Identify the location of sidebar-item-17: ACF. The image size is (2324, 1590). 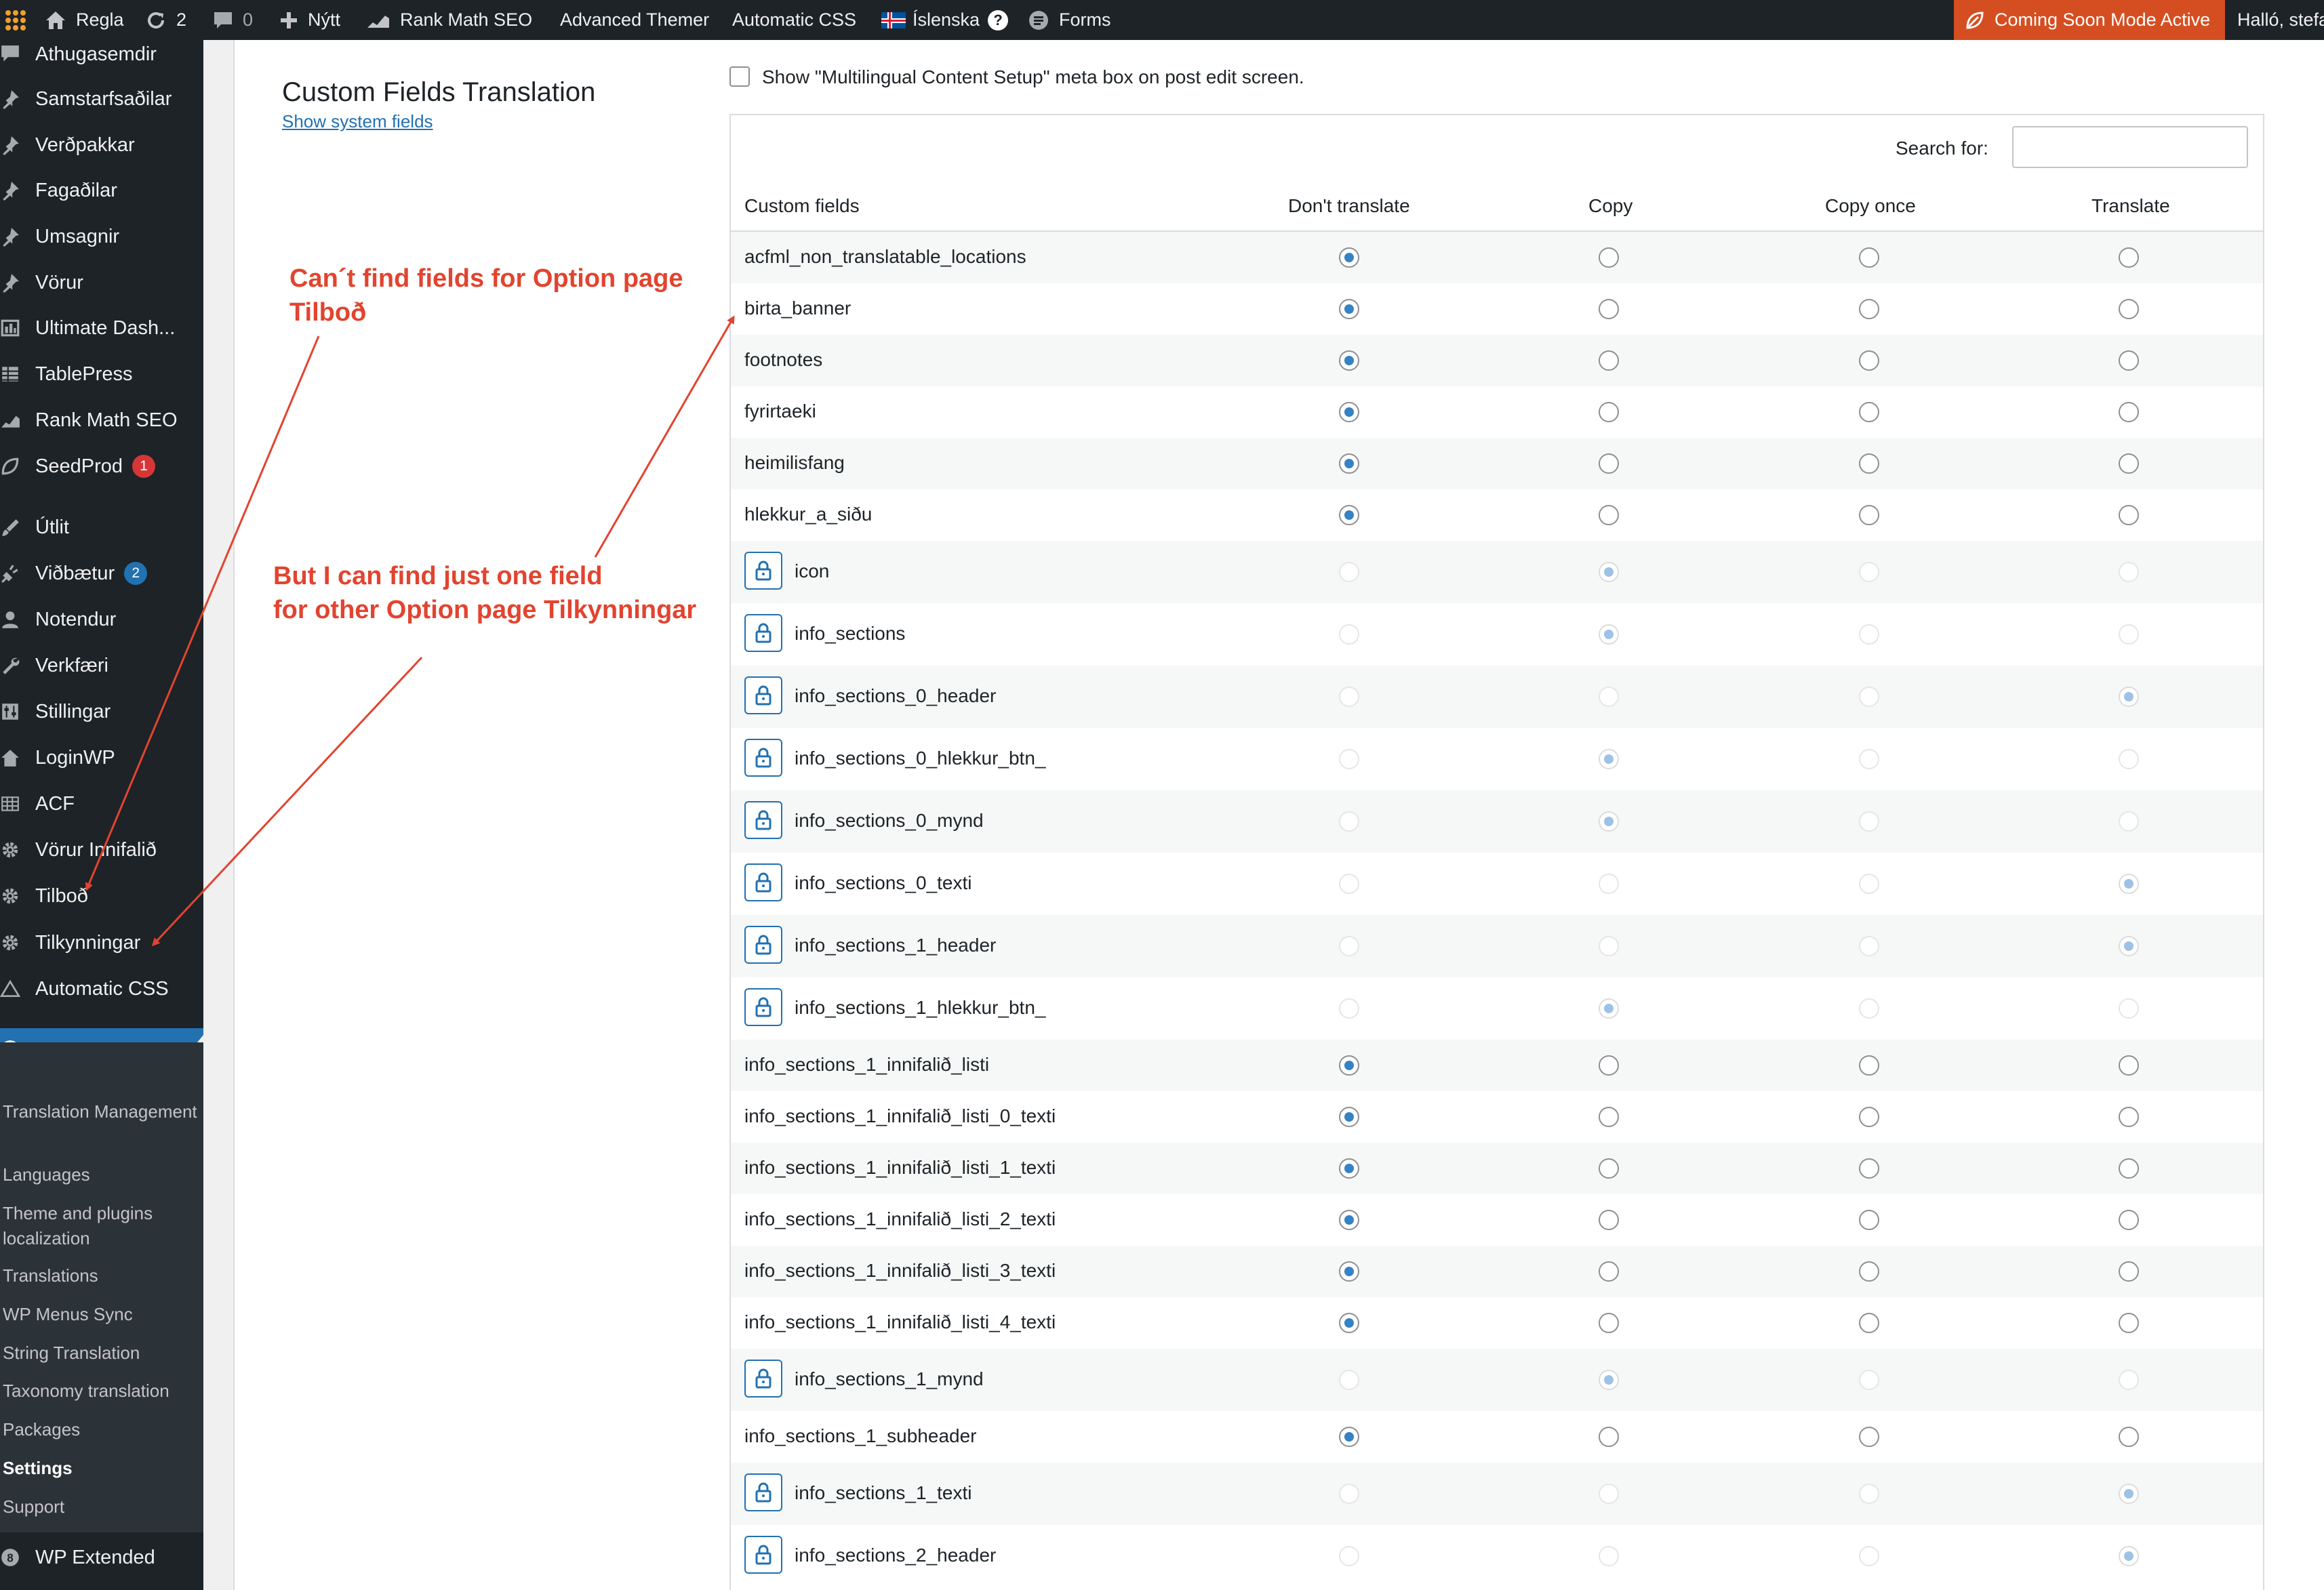
(101, 804).